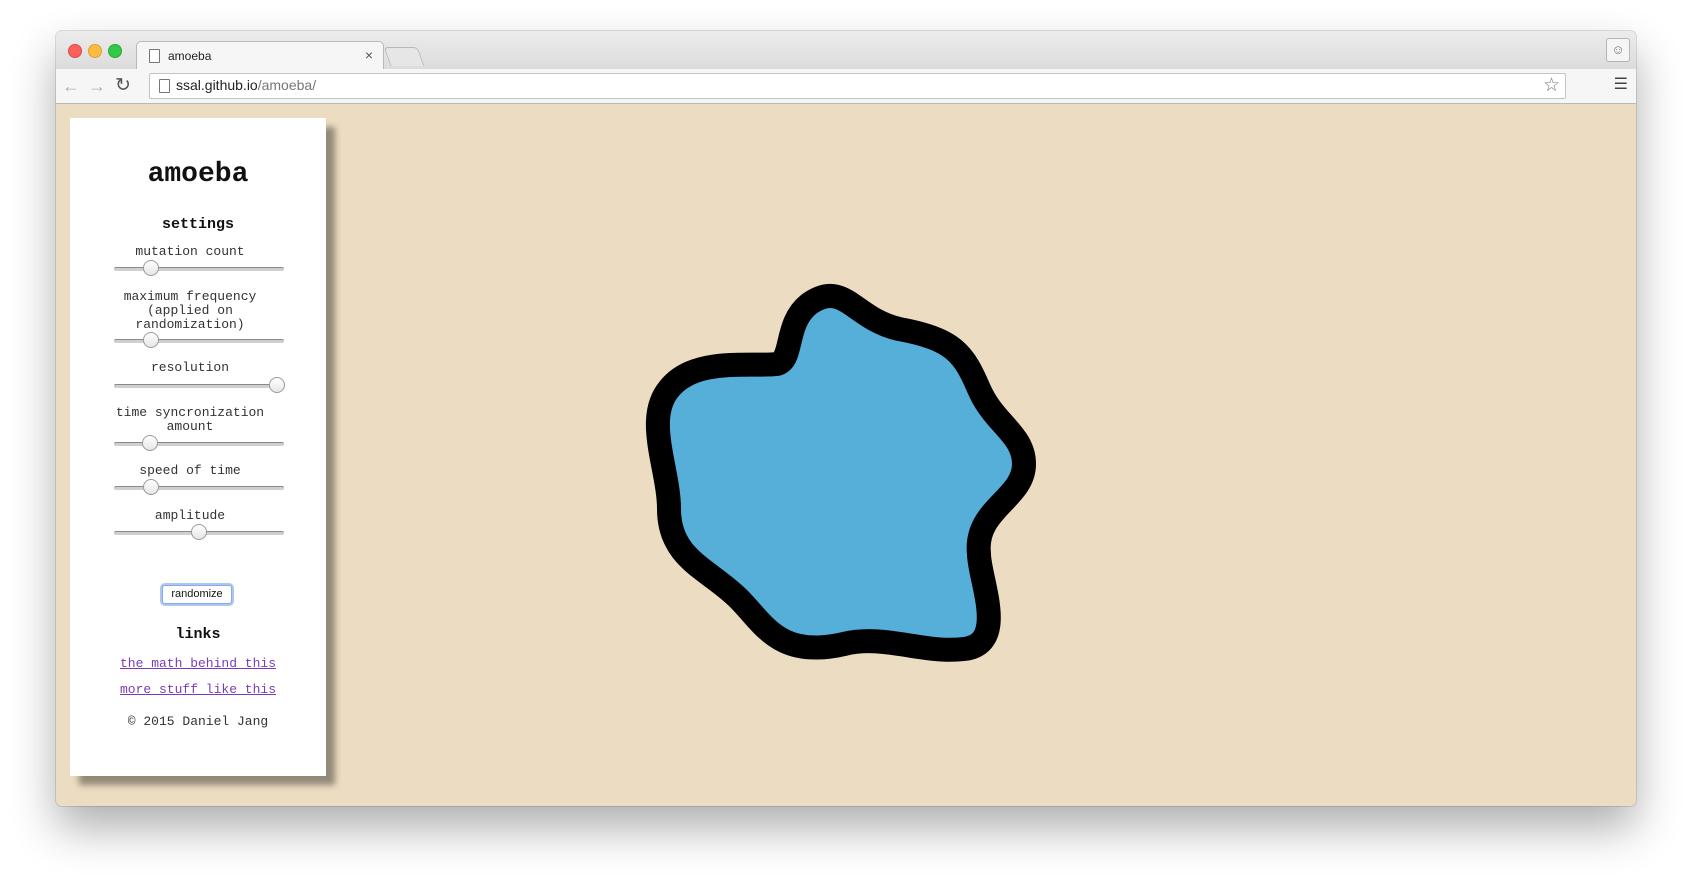 The width and height of the screenshot is (1691, 887). Describe the element at coordinates (190, 515) in the screenshot. I see `amplitude-label: amplitude` at that location.